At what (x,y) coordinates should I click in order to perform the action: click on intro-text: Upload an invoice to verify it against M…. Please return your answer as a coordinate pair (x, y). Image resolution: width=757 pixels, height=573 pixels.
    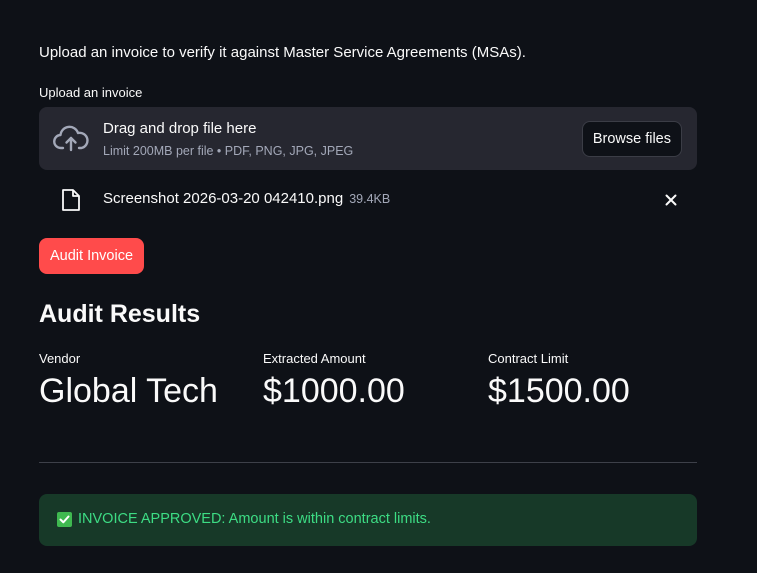
    Looking at the image, I should click on (282, 52).